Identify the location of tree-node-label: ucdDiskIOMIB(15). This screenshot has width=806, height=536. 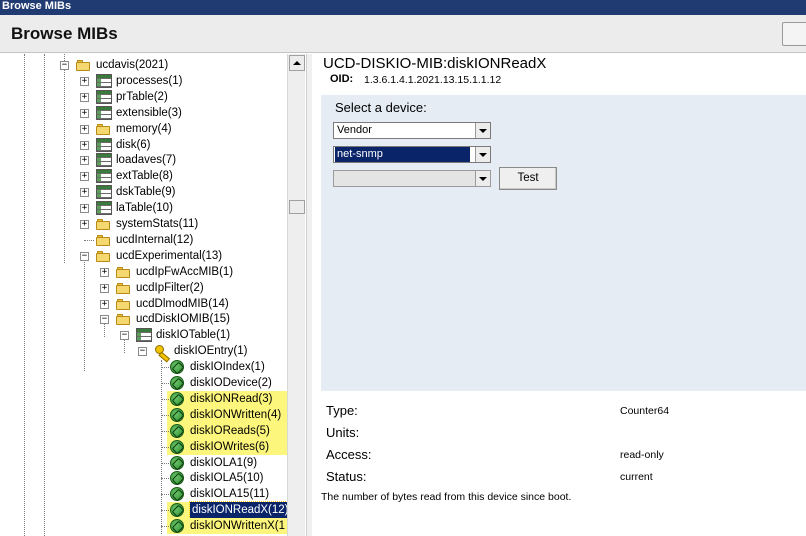
(183, 319).